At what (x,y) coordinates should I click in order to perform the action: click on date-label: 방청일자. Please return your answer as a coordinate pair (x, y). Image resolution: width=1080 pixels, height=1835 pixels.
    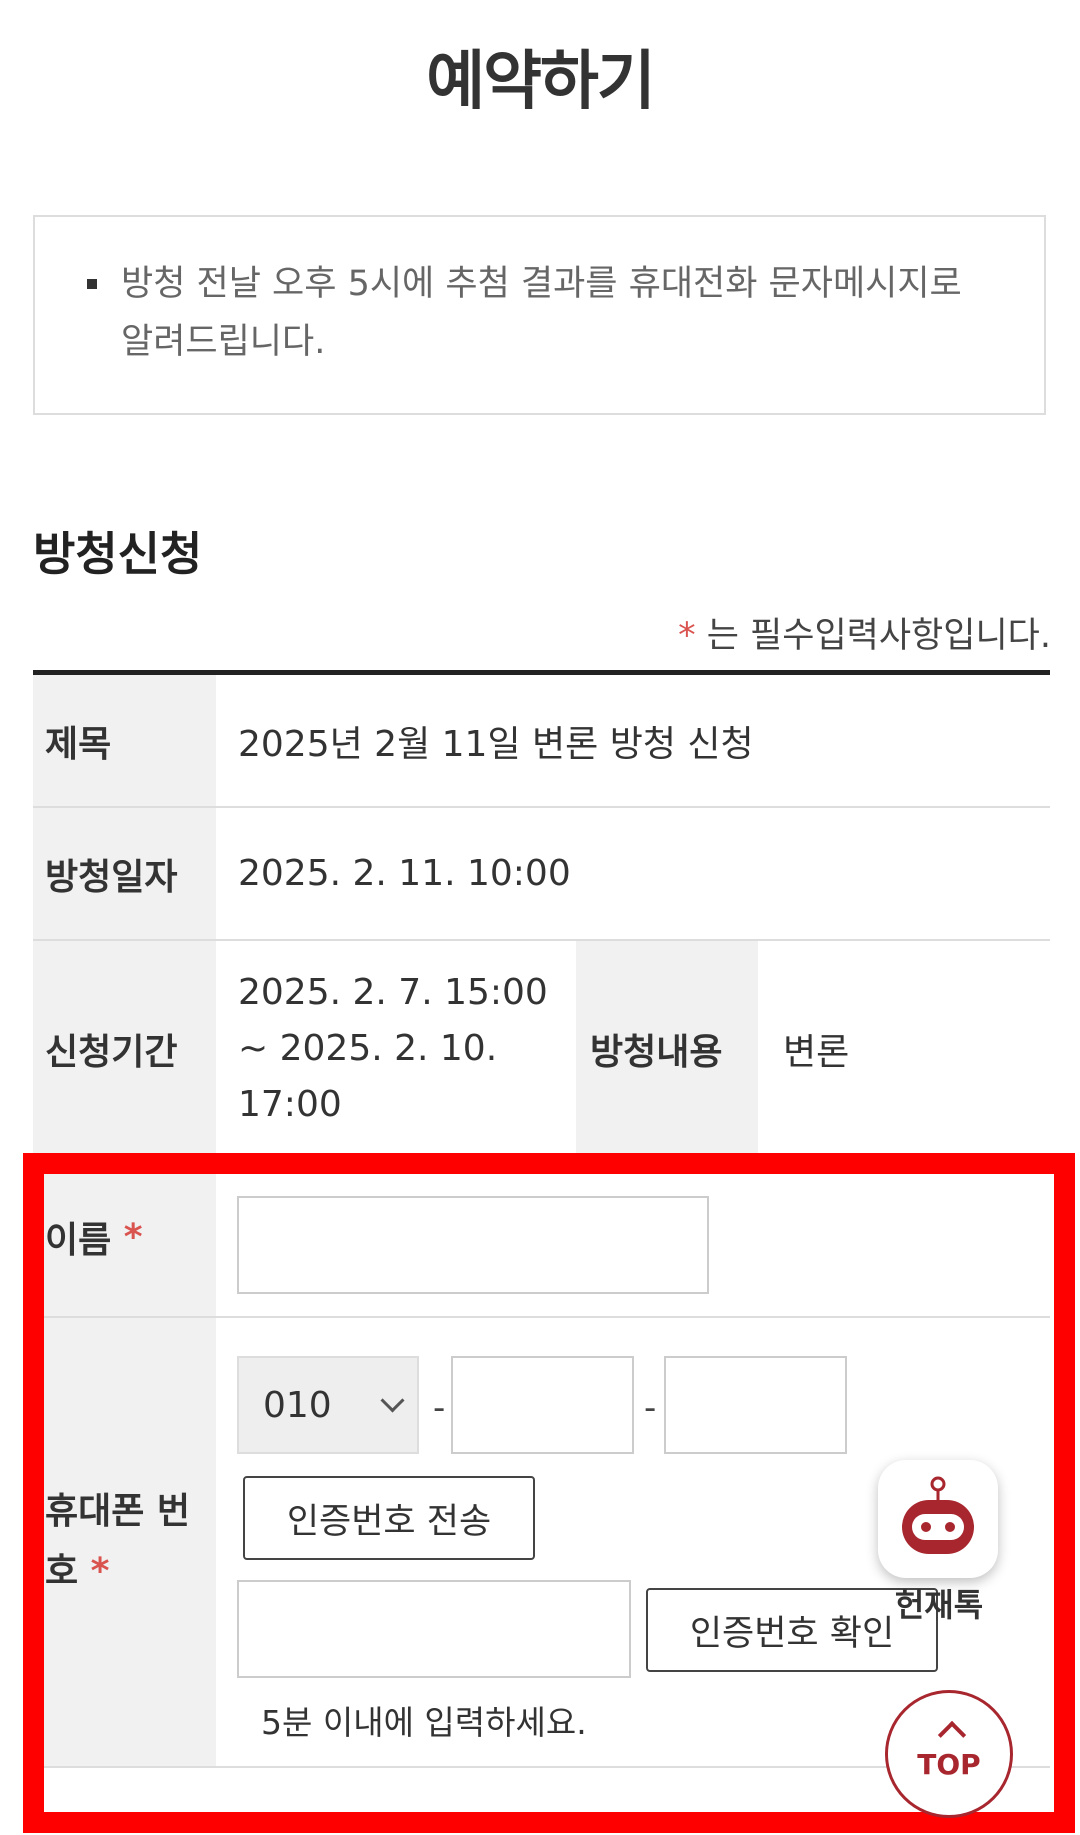
    Looking at the image, I should click on (124, 873).